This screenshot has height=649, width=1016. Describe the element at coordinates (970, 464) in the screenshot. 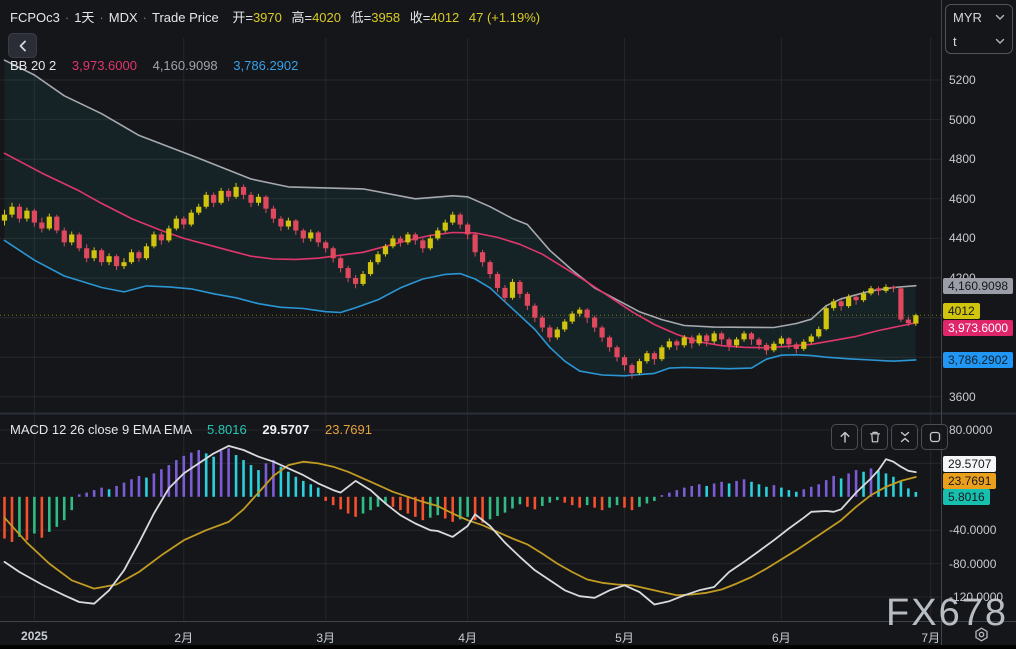

I see `macd-value-label: 29.5707` at that location.